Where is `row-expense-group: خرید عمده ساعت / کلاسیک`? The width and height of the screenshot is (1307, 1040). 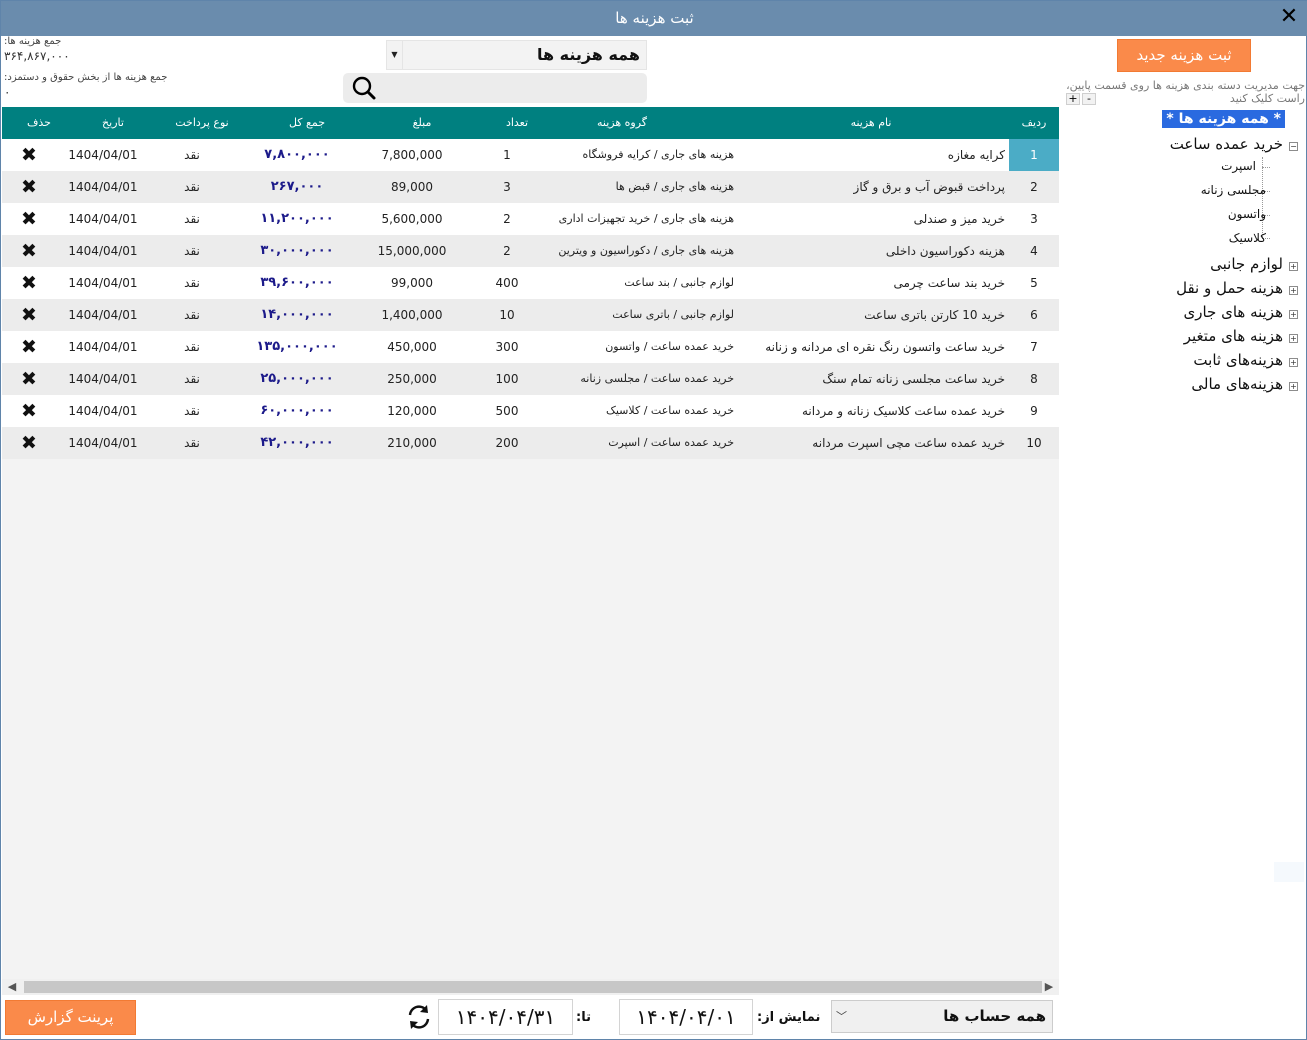 row-expense-group: خرید عمده ساعت / کلاسیک is located at coordinates (623, 411).